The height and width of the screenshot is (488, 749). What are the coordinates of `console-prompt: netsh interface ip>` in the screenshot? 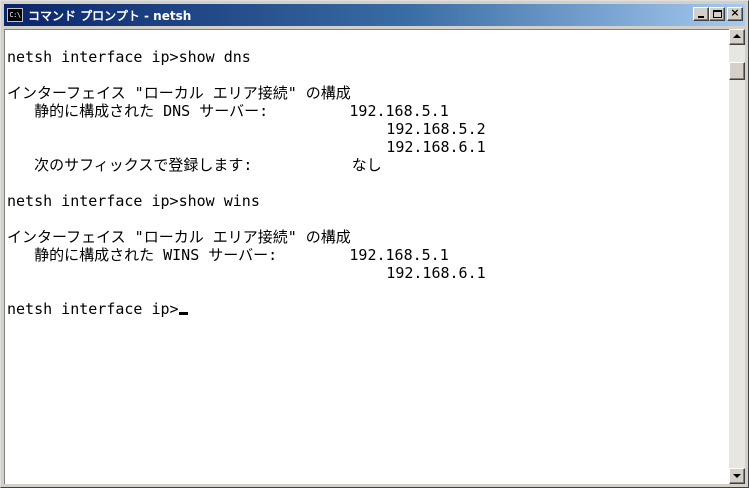 It's located at (93, 309).